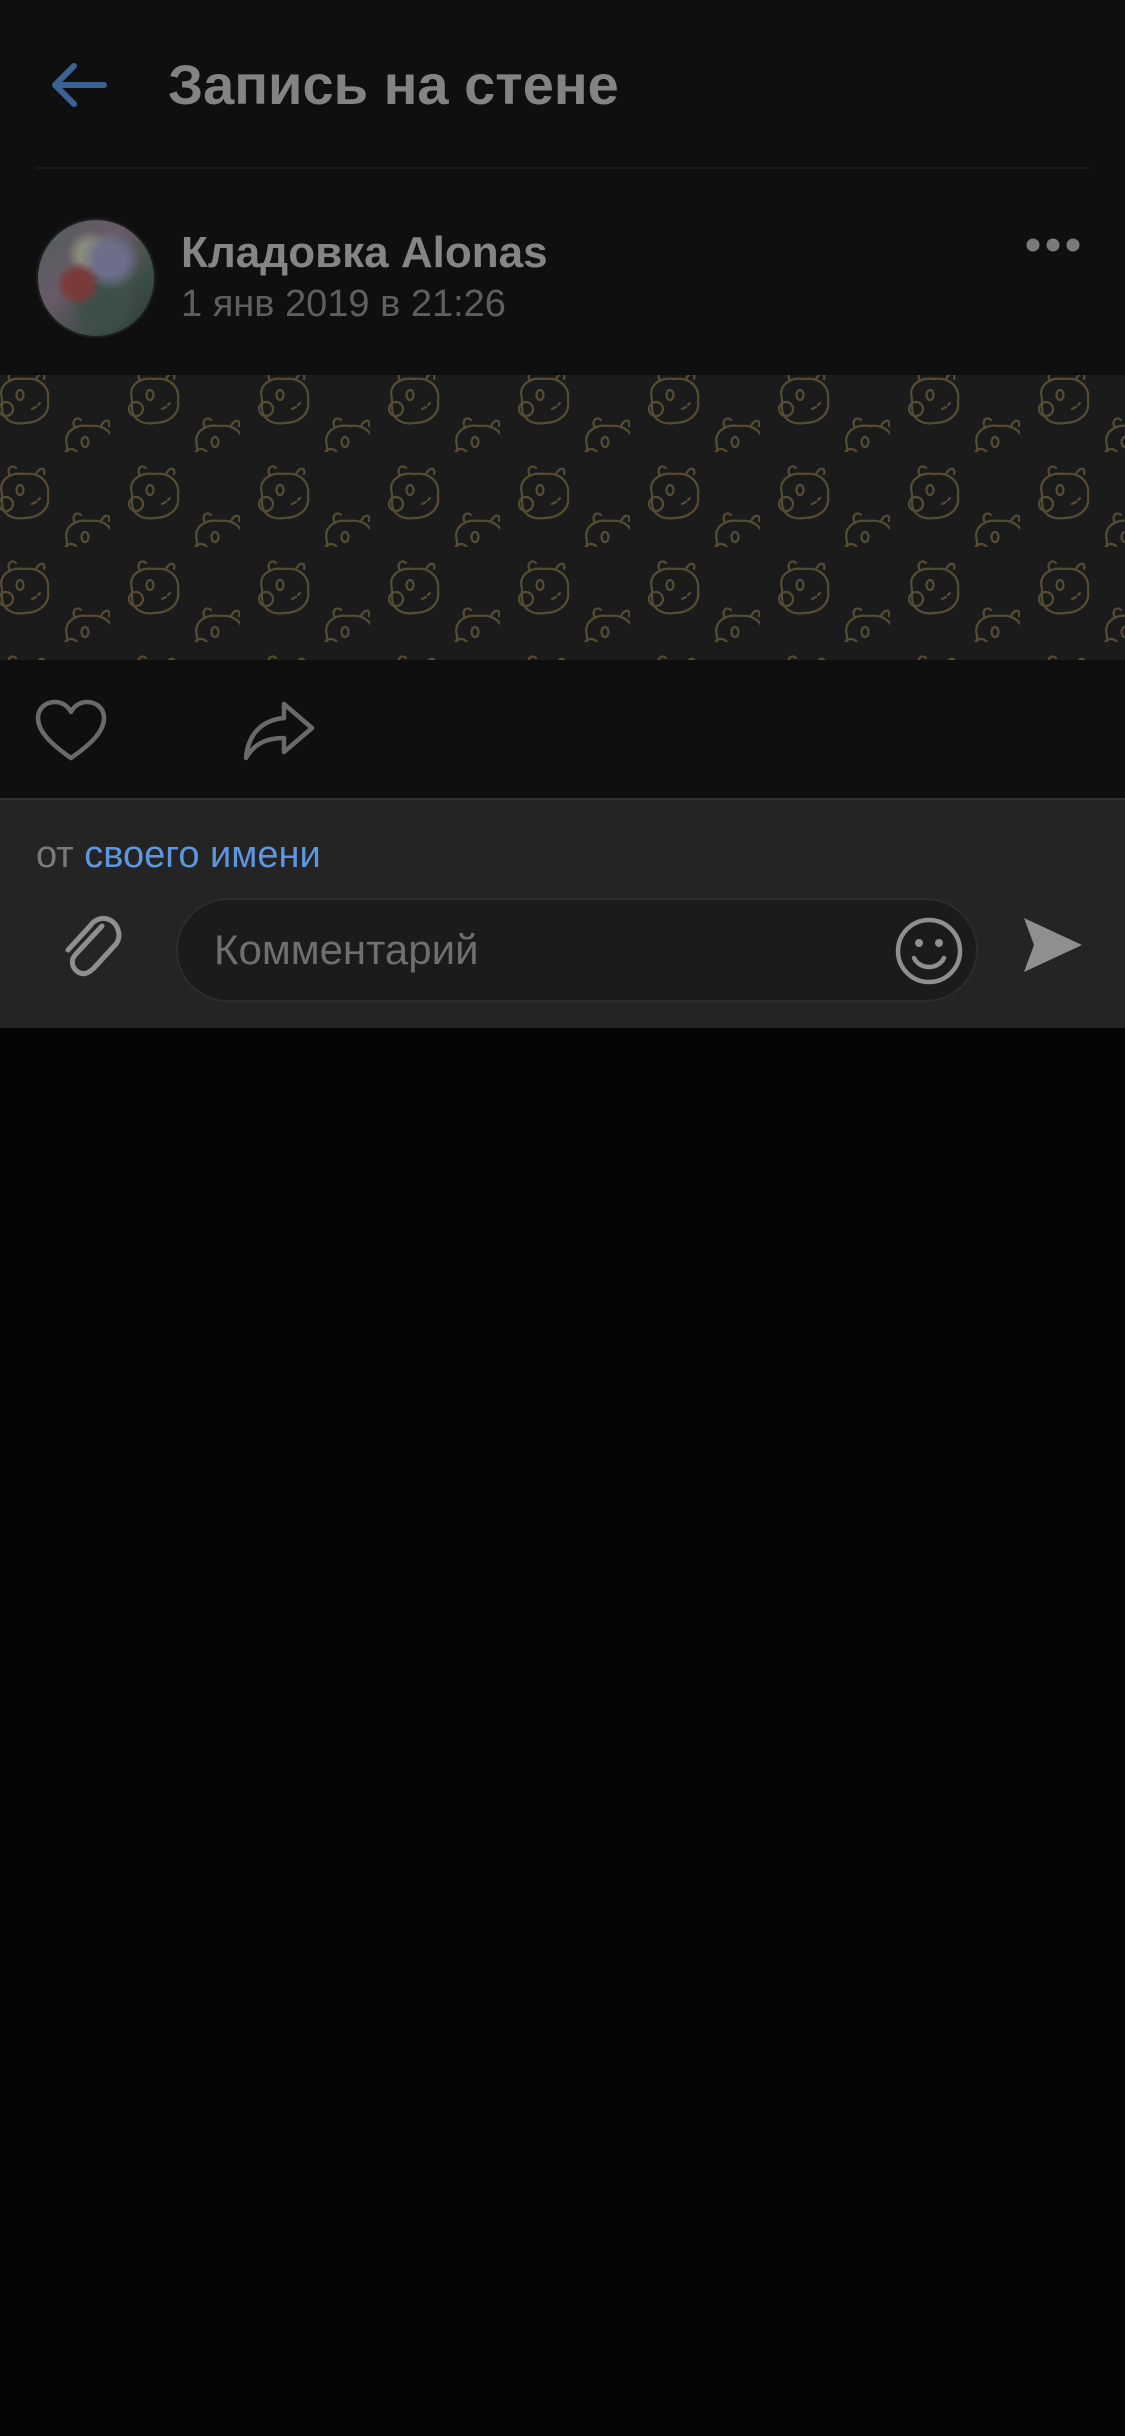 Image resolution: width=1125 pixels, height=2436 pixels. Describe the element at coordinates (343, 304) in the screenshot. I see `post-date: 1 янв 2019 в 21:26` at that location.